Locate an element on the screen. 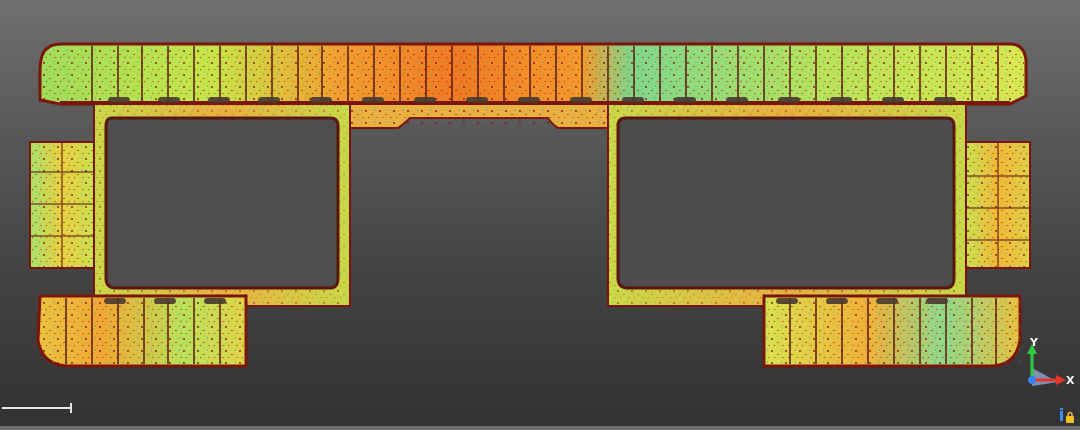 This screenshot has height=430, width=1080. bottom-right-structure is located at coordinates (892, 331).